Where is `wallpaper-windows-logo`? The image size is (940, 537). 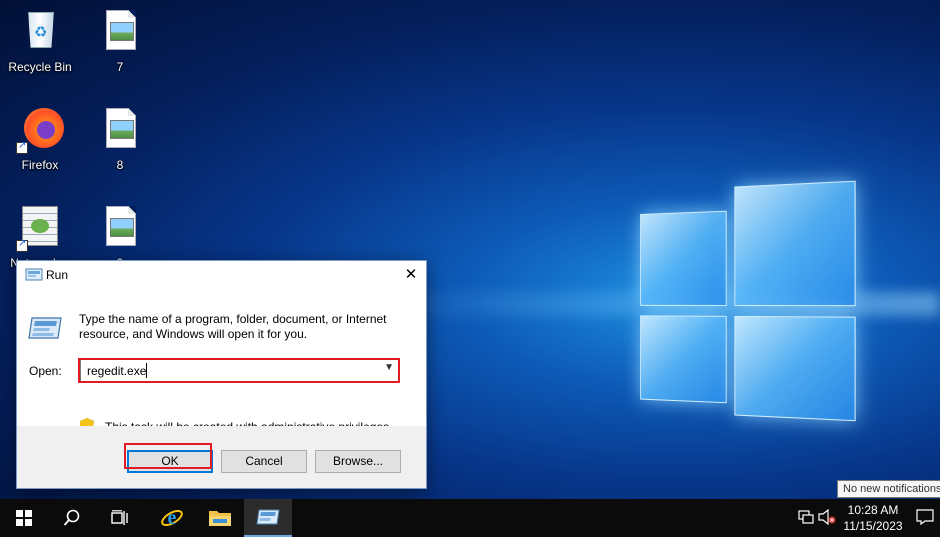 wallpaper-windows-logo is located at coordinates (750, 301).